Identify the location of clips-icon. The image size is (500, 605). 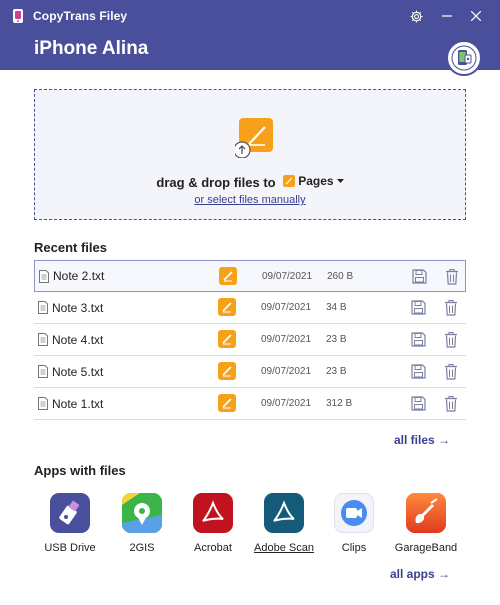
(354, 513).